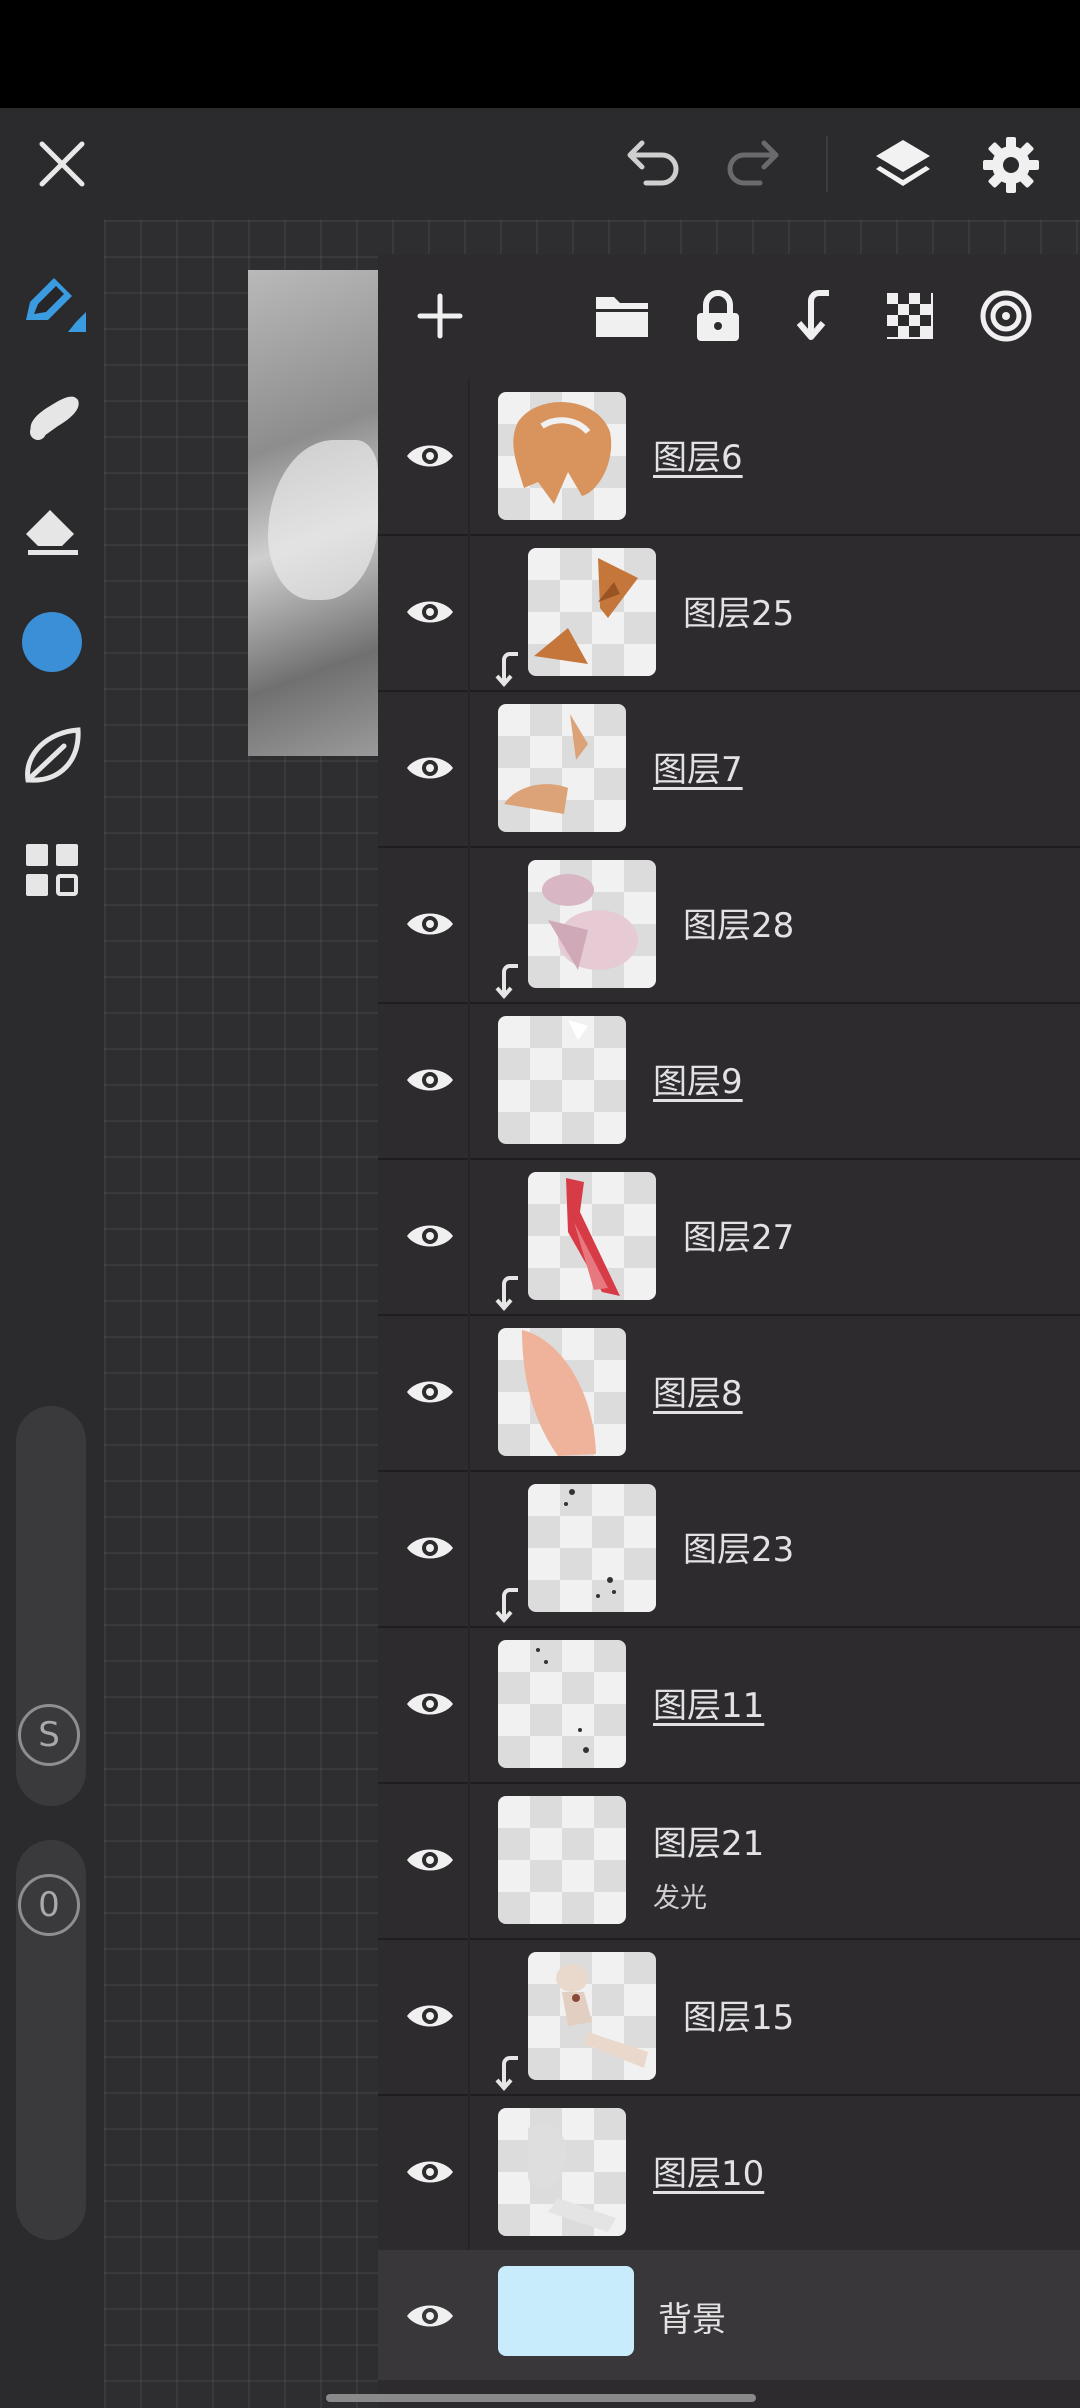  I want to click on merge-down-icon, so click(812, 315).